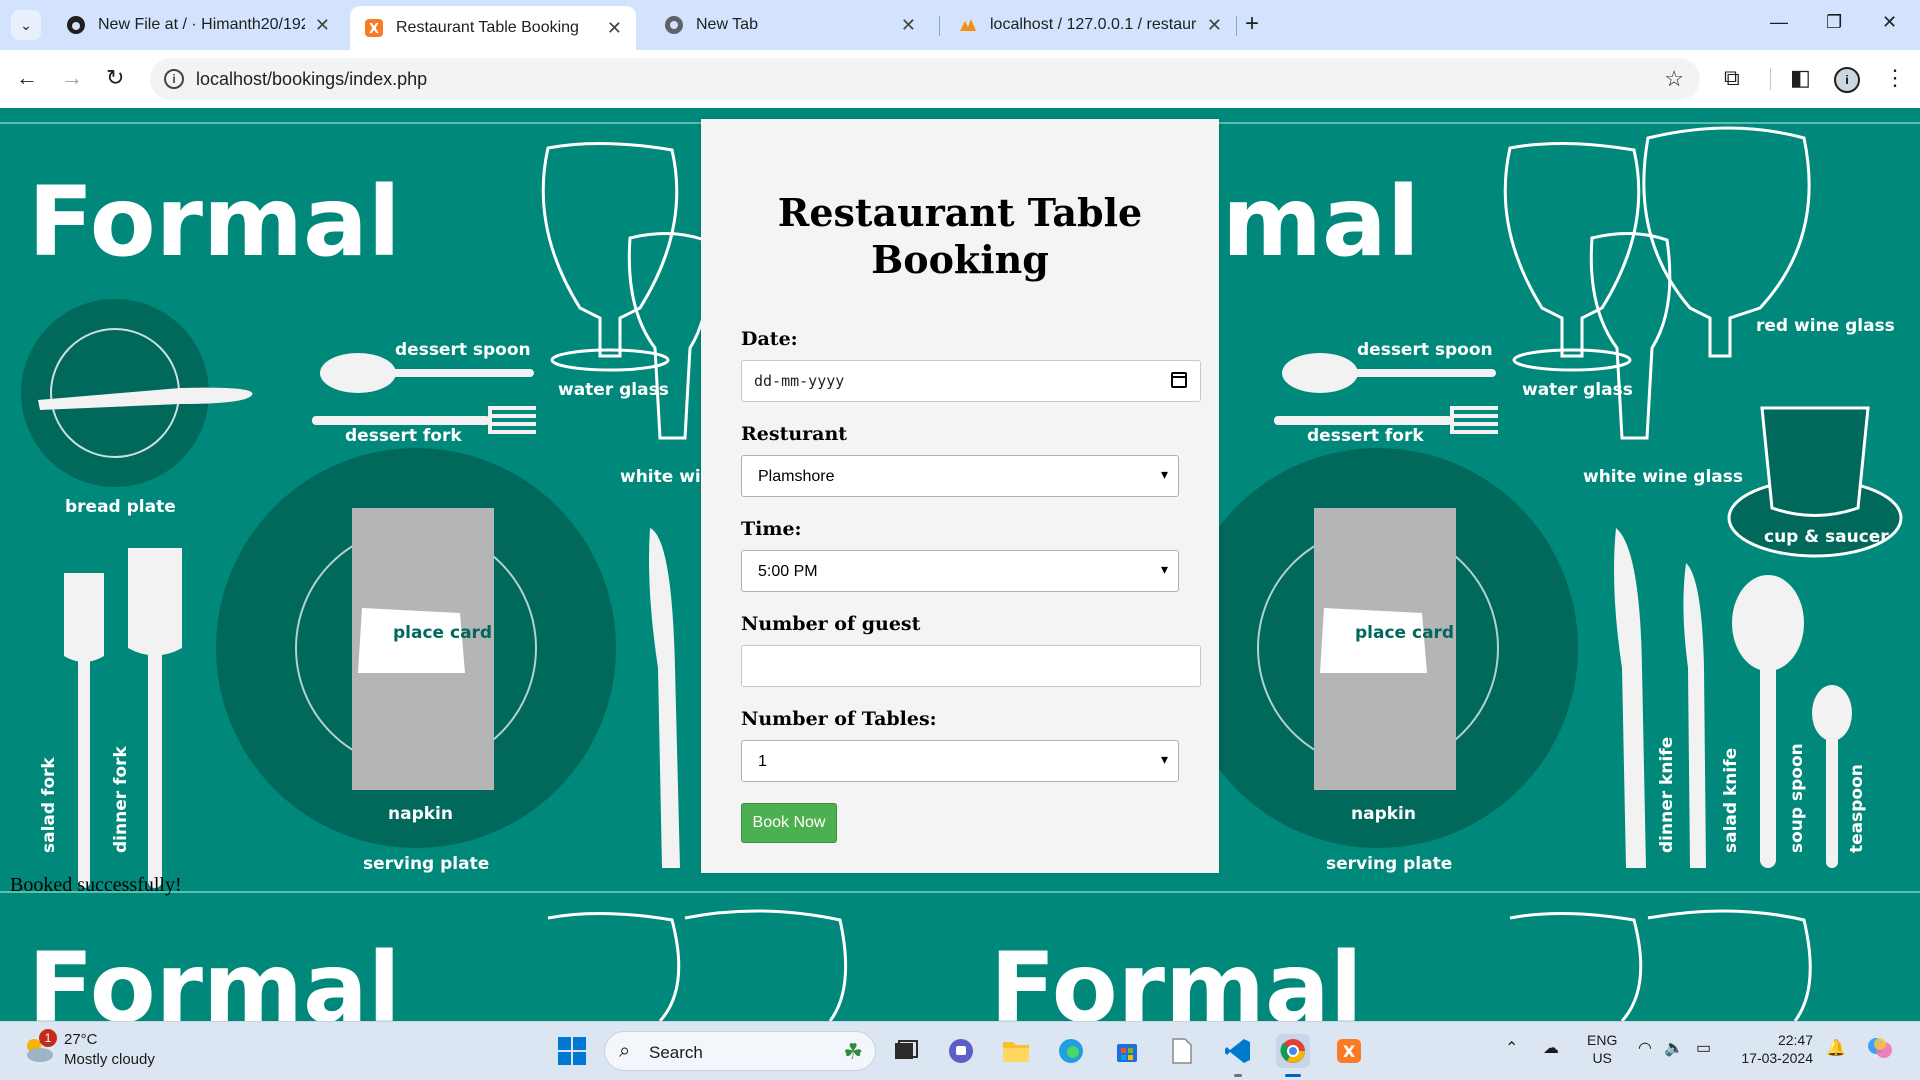  Describe the element at coordinates (1252, 24) in the screenshot. I see `new-tab-plus-icon: +` at that location.